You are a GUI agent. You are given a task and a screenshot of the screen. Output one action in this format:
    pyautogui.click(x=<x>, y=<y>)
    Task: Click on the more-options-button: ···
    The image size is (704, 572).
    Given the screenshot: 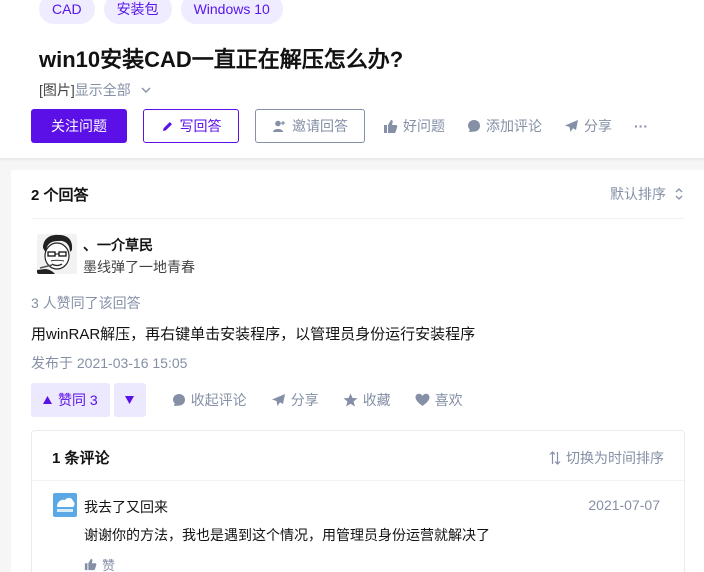 What is the action you would take?
    pyautogui.click(x=641, y=126)
    